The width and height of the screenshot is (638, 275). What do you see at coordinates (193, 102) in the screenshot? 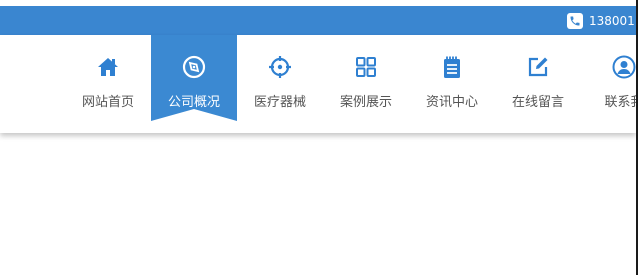
I see `nav-item-label: 公司概况` at bounding box center [193, 102].